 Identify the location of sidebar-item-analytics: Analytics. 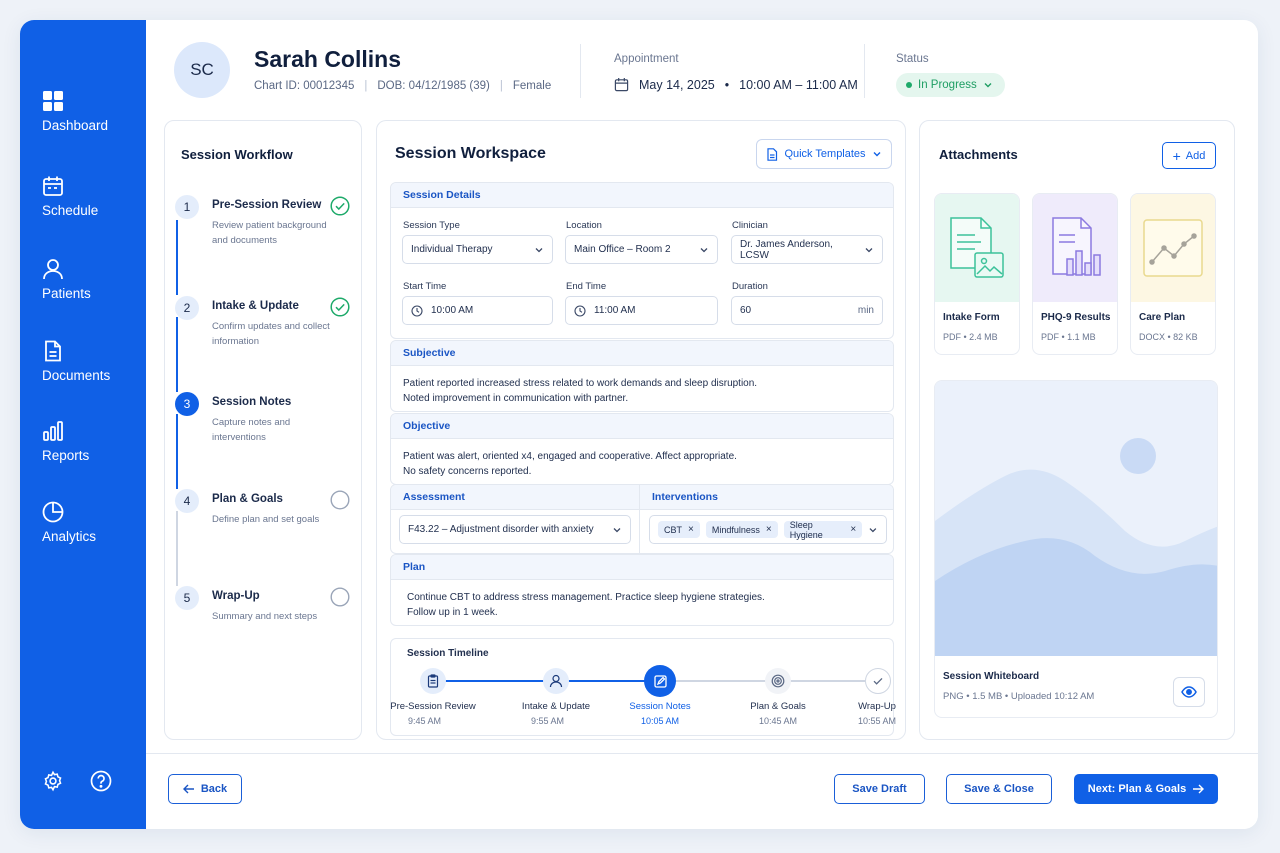
(83, 522).